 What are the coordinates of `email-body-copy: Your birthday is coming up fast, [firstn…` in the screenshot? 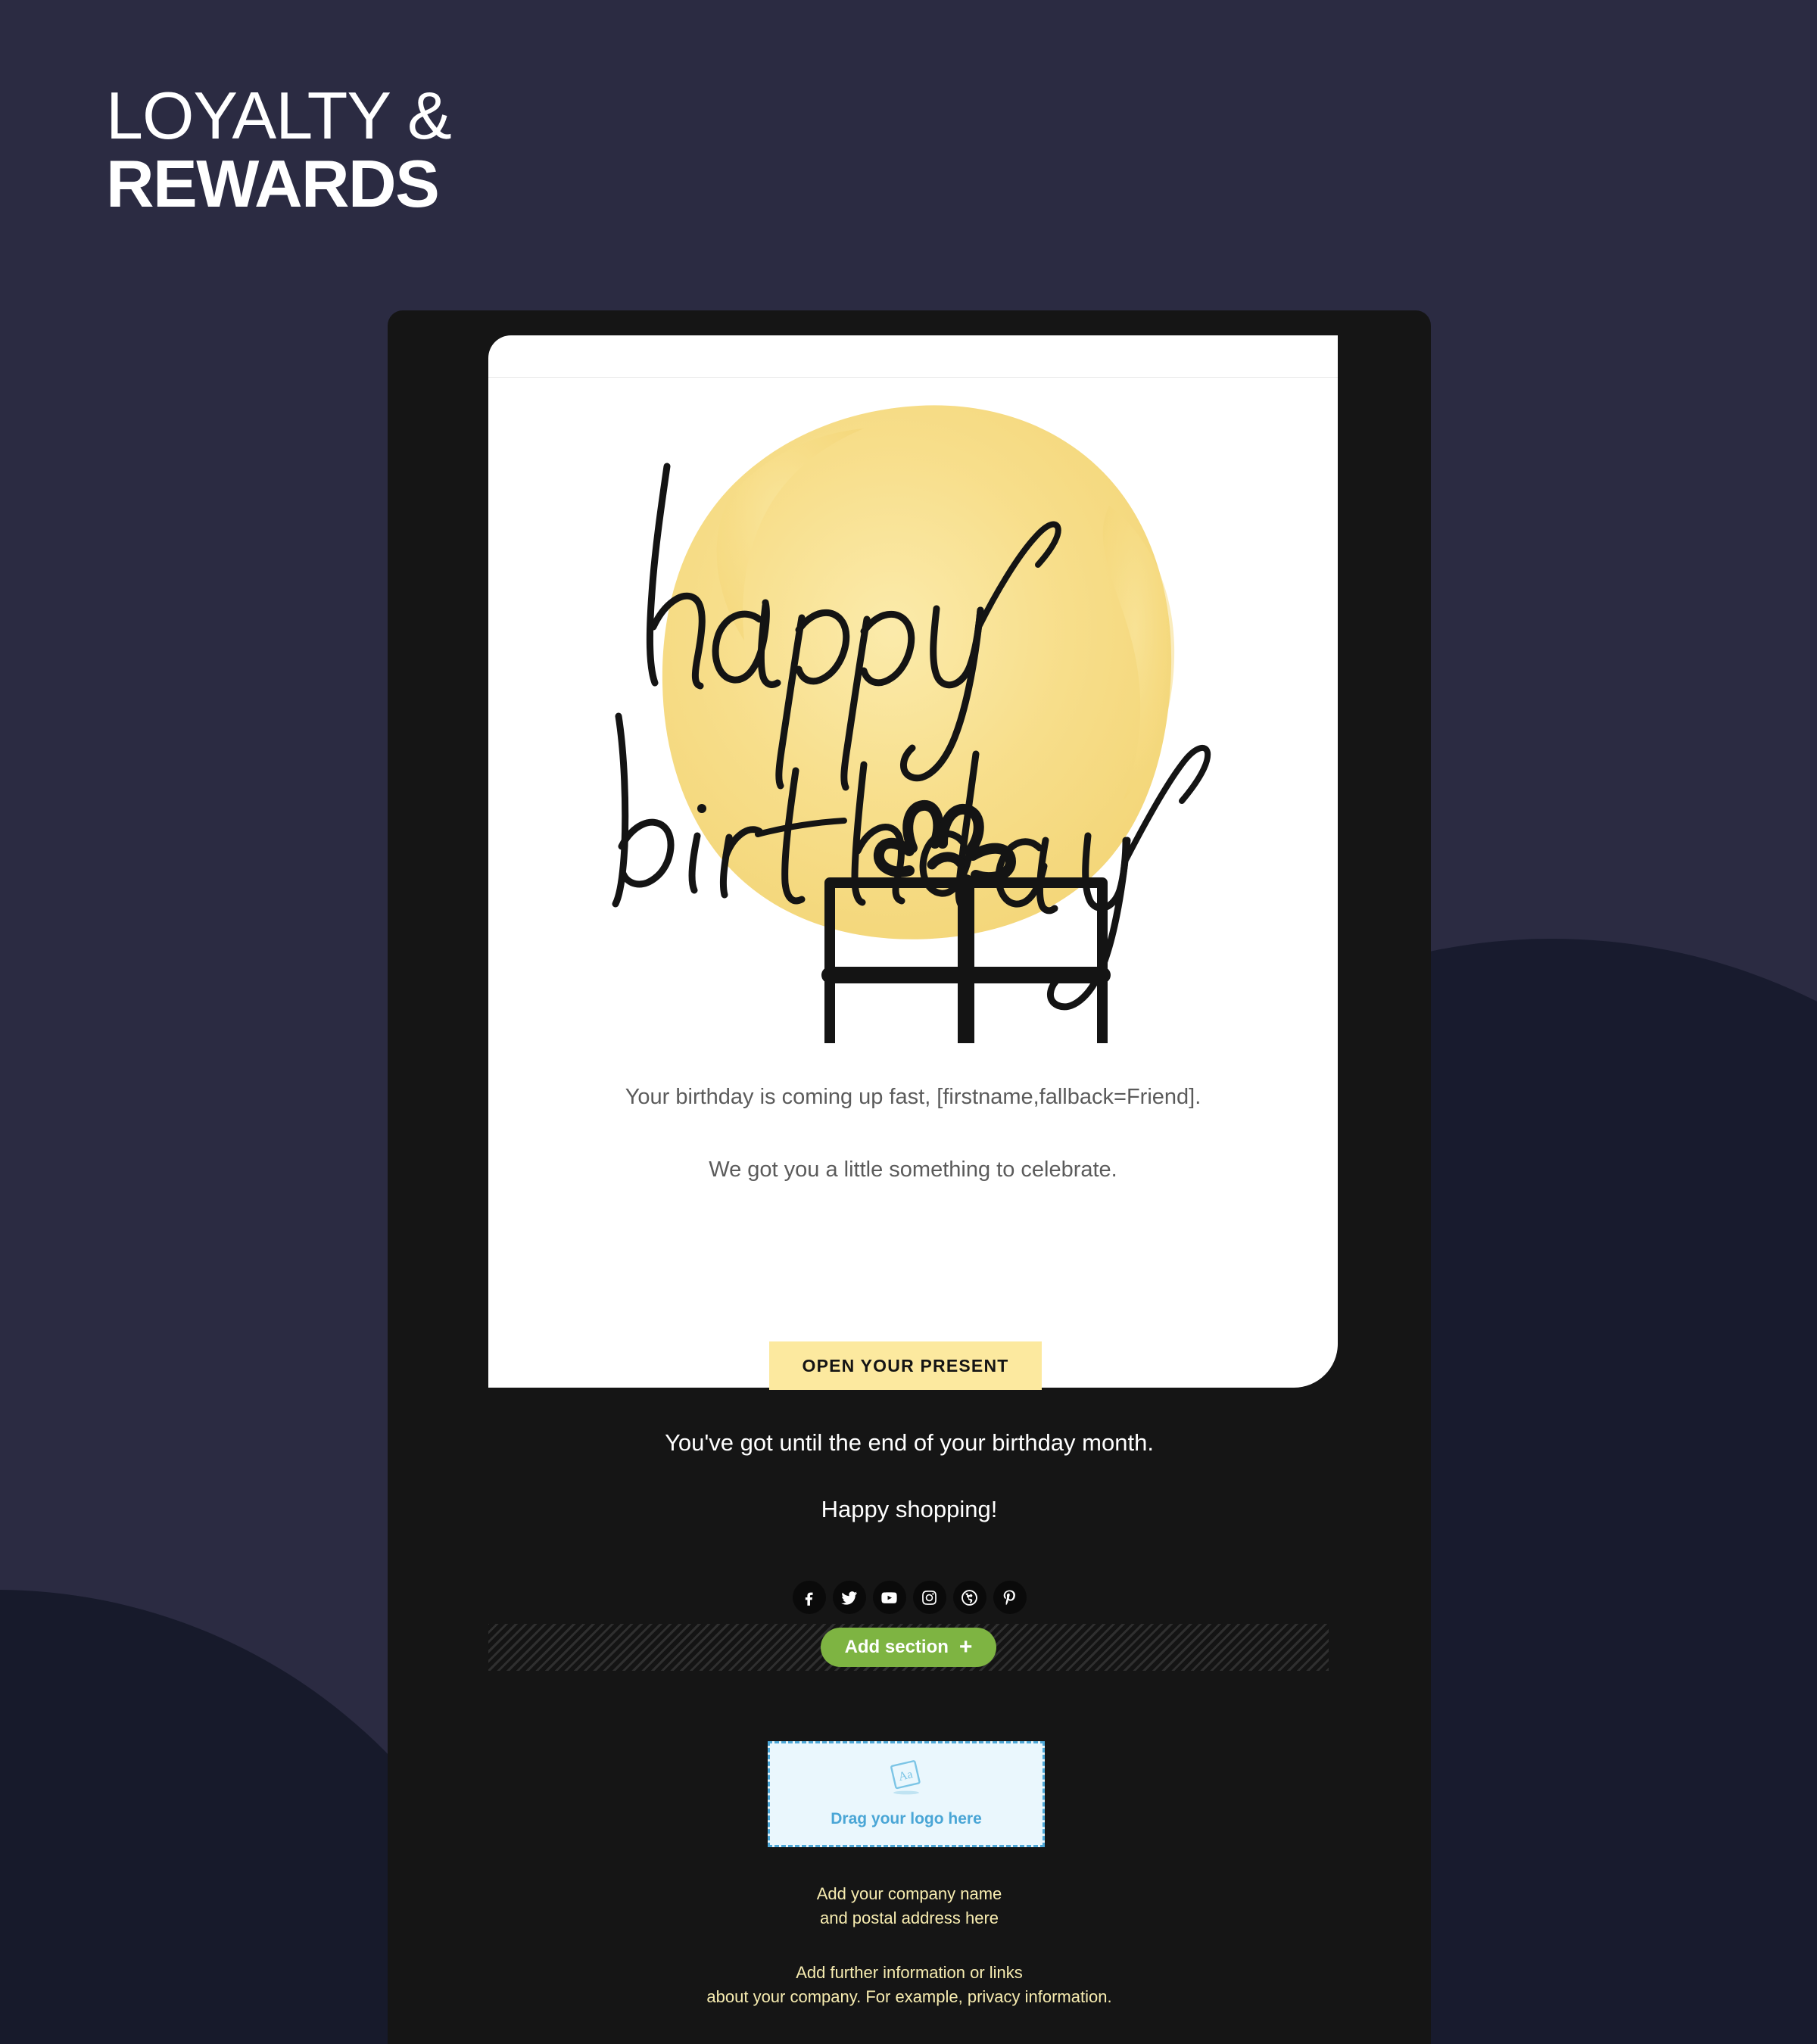 It's located at (913, 1133).